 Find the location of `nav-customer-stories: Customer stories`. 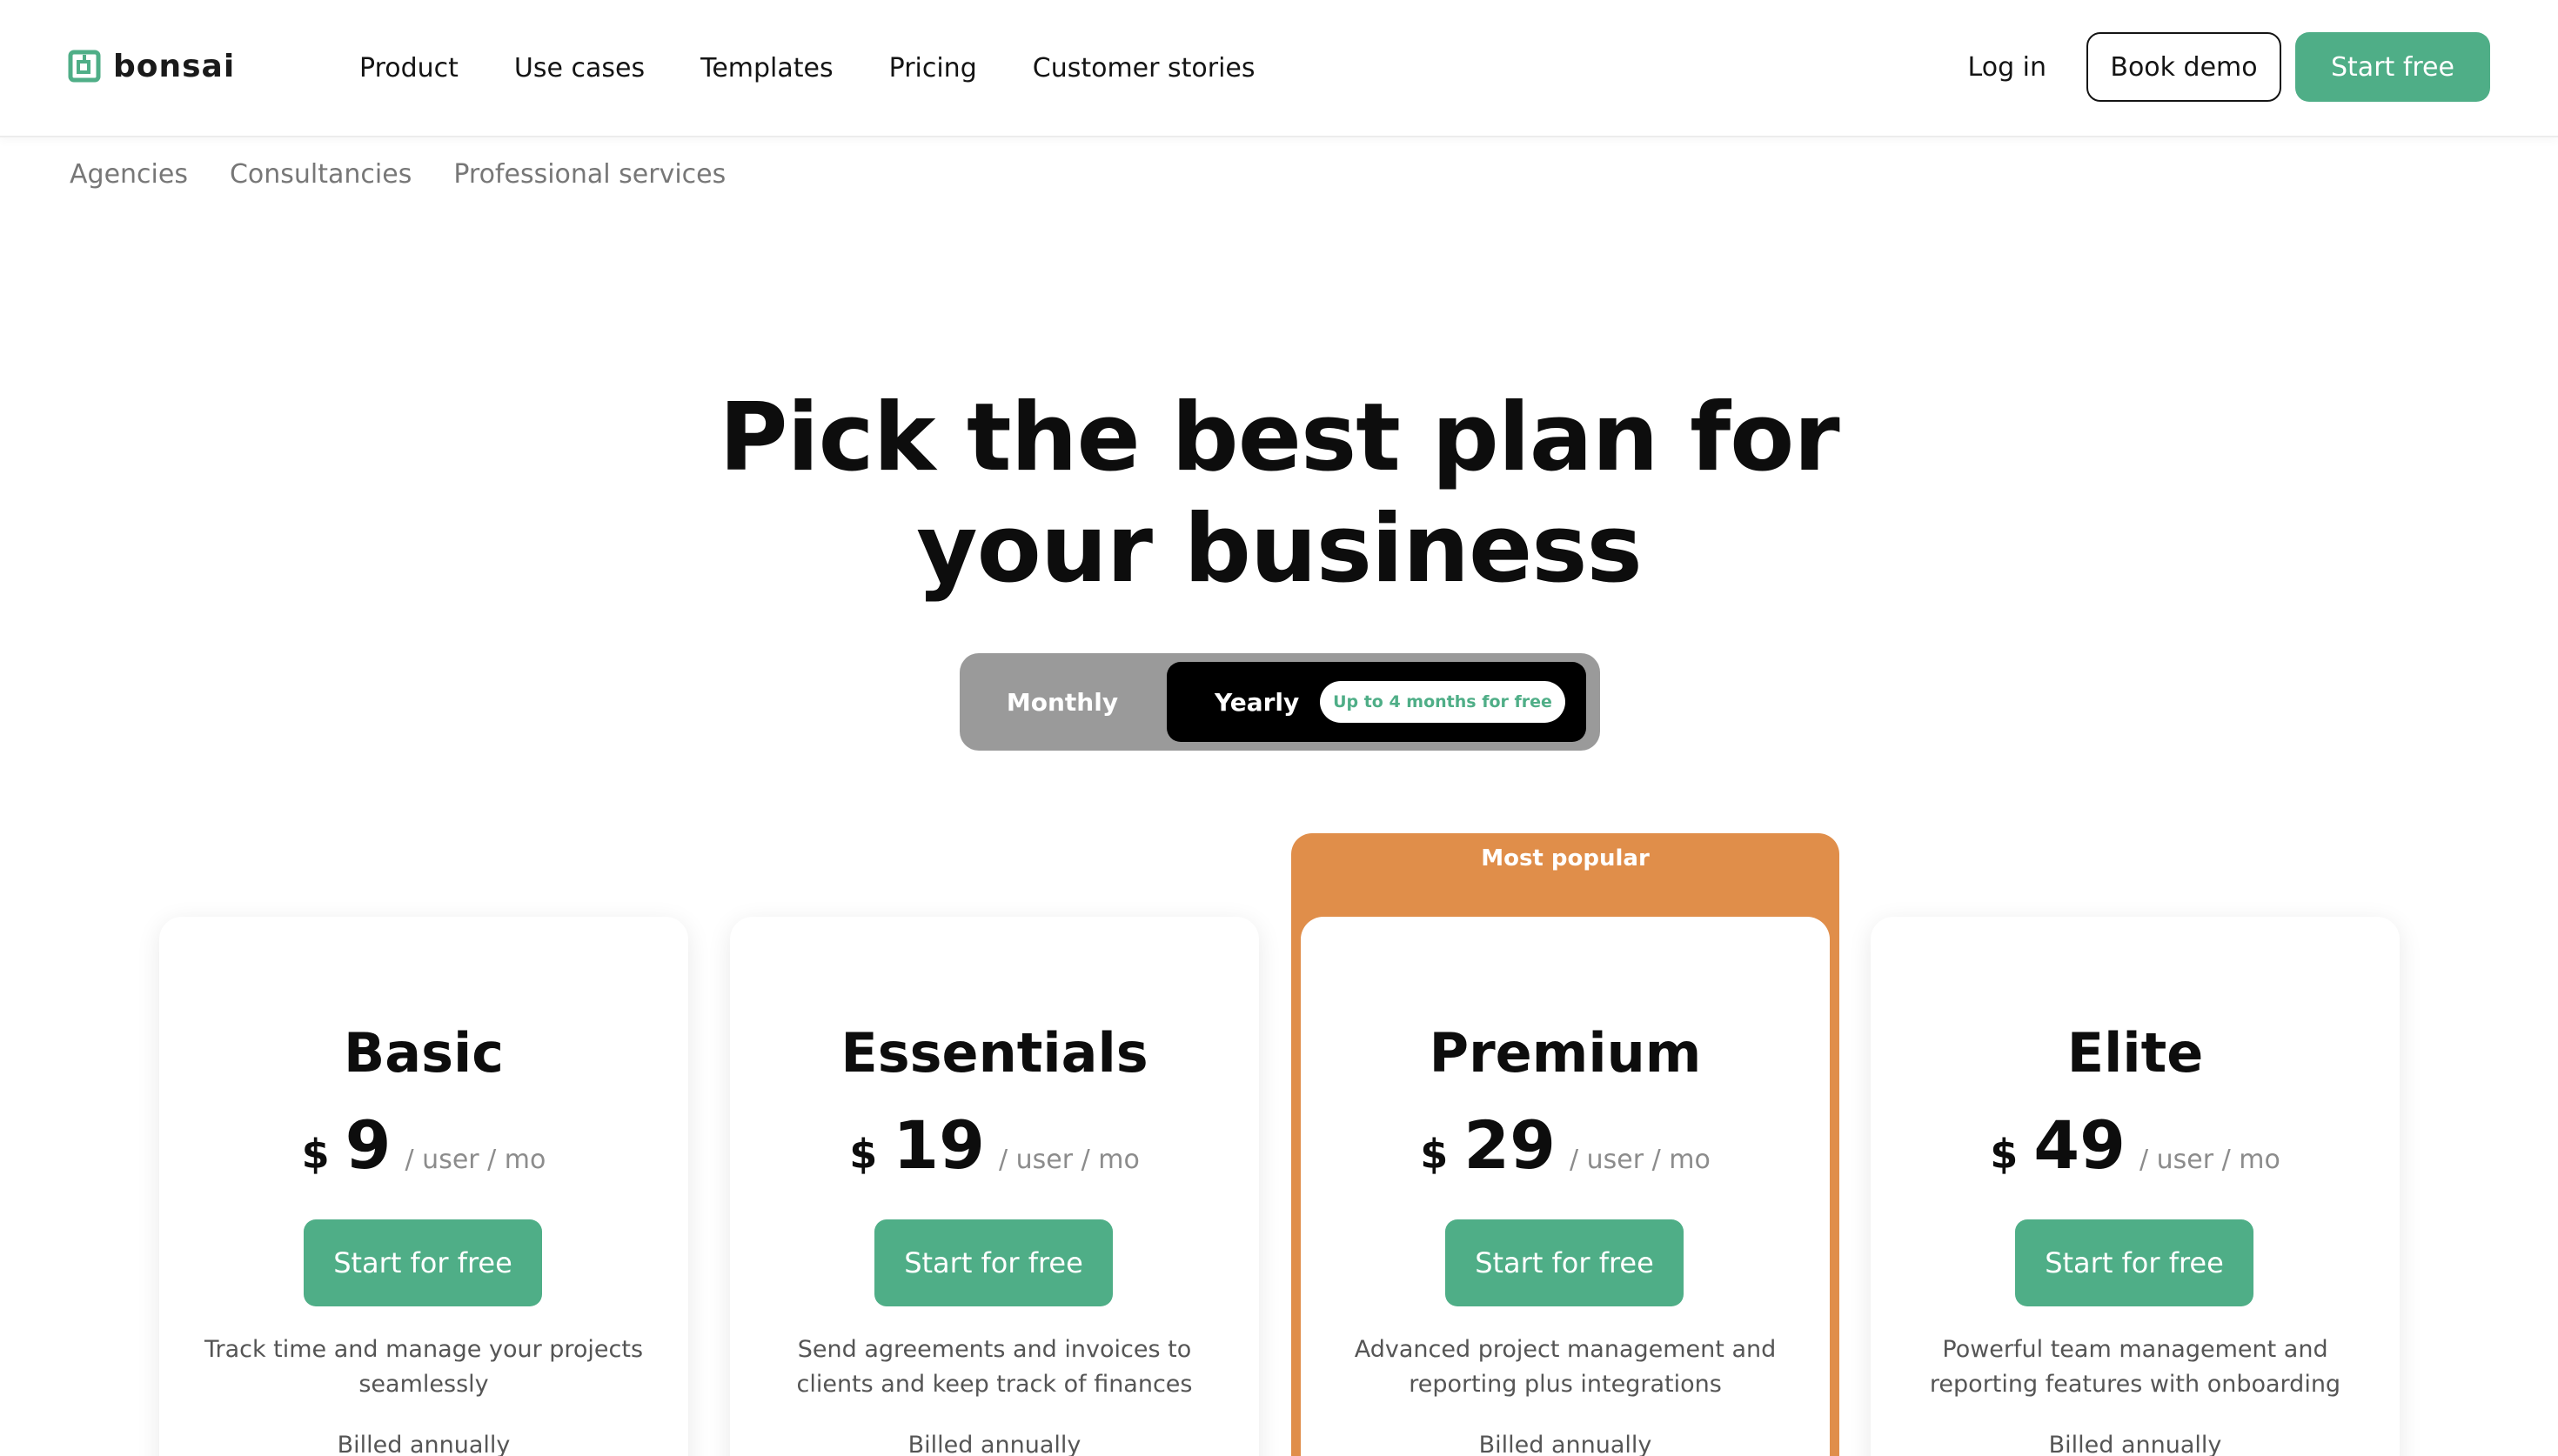

nav-customer-stories: Customer stories is located at coordinates (1144, 68).